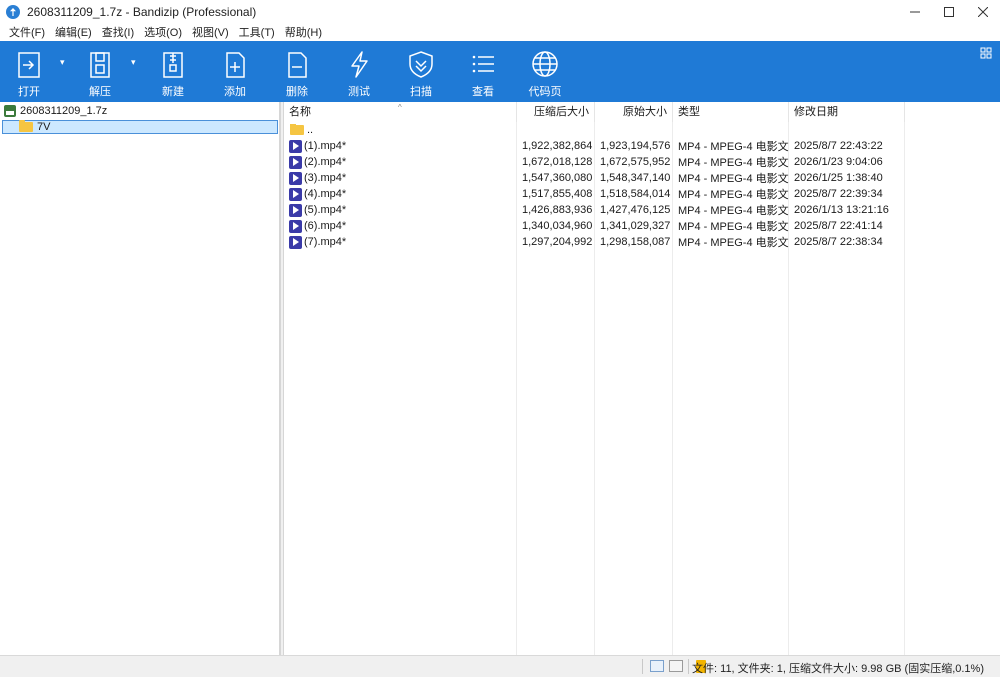 This screenshot has width=1000, height=677. I want to click on codepage-globe-icon, so click(545, 64).